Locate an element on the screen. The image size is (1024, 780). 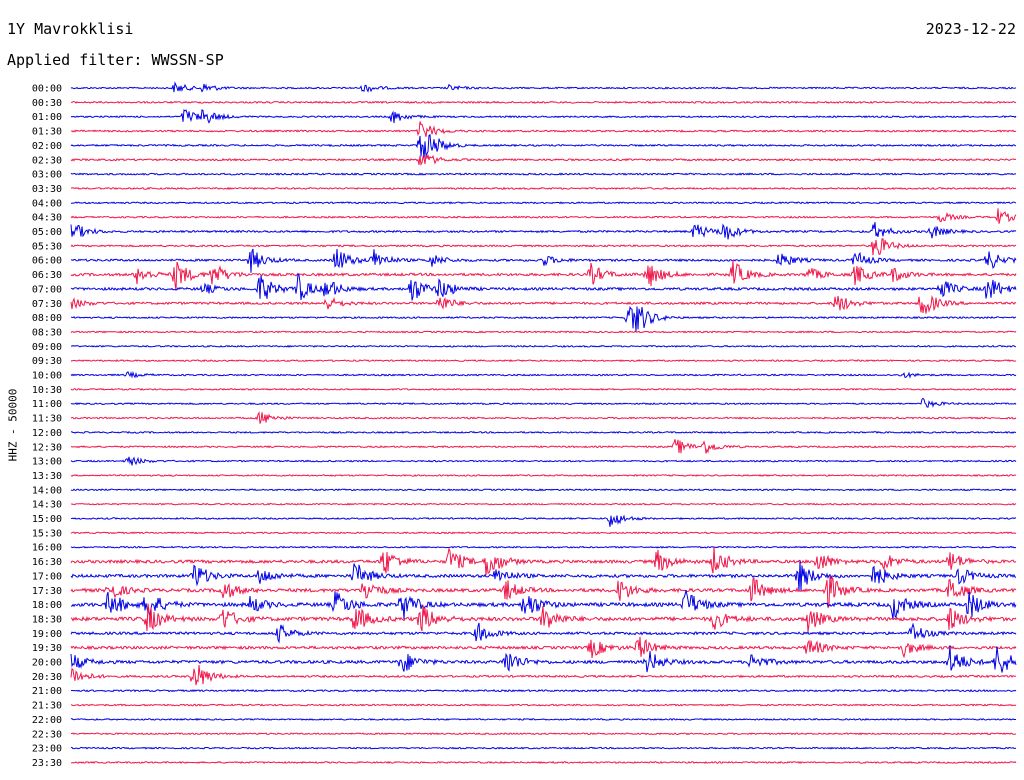
row-label-0400: 04:00 is located at coordinates (47, 203).